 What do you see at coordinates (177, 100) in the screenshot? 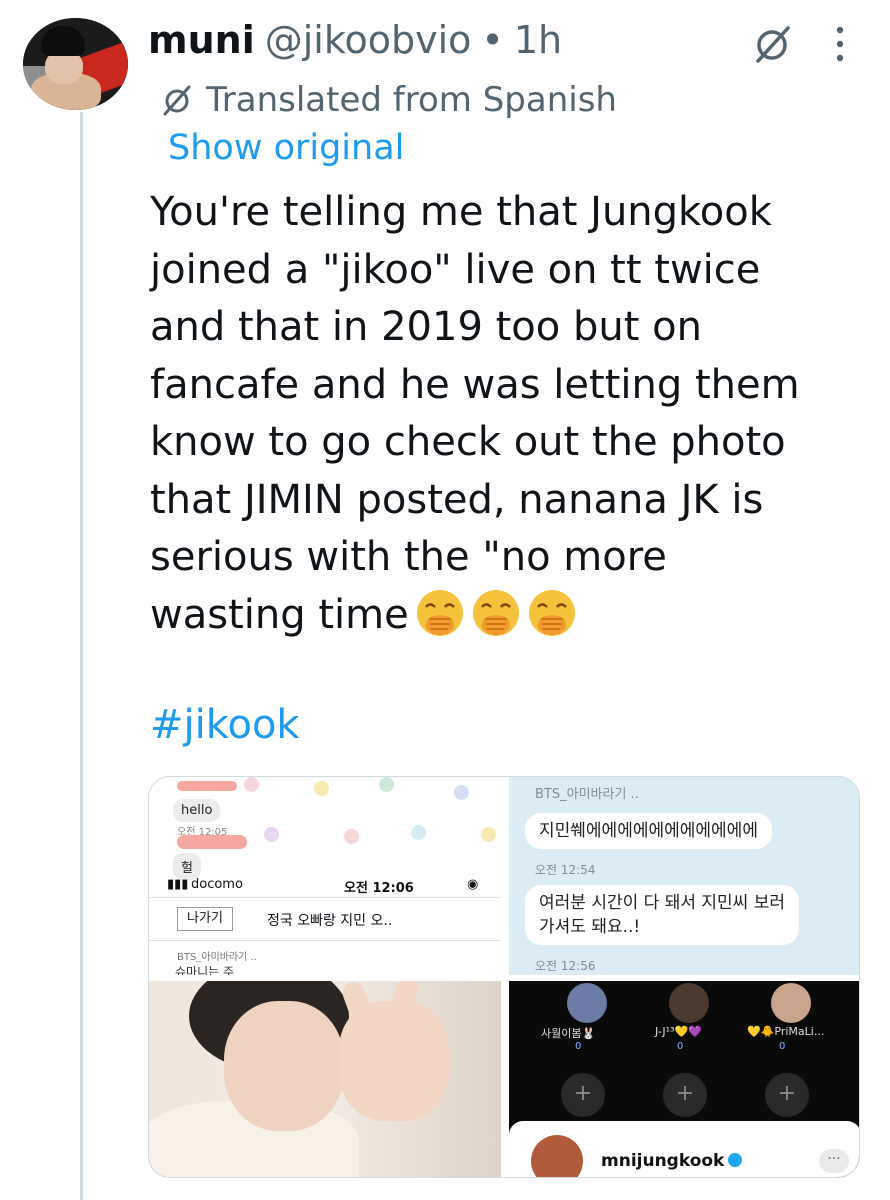
I see `translate-icon` at bounding box center [177, 100].